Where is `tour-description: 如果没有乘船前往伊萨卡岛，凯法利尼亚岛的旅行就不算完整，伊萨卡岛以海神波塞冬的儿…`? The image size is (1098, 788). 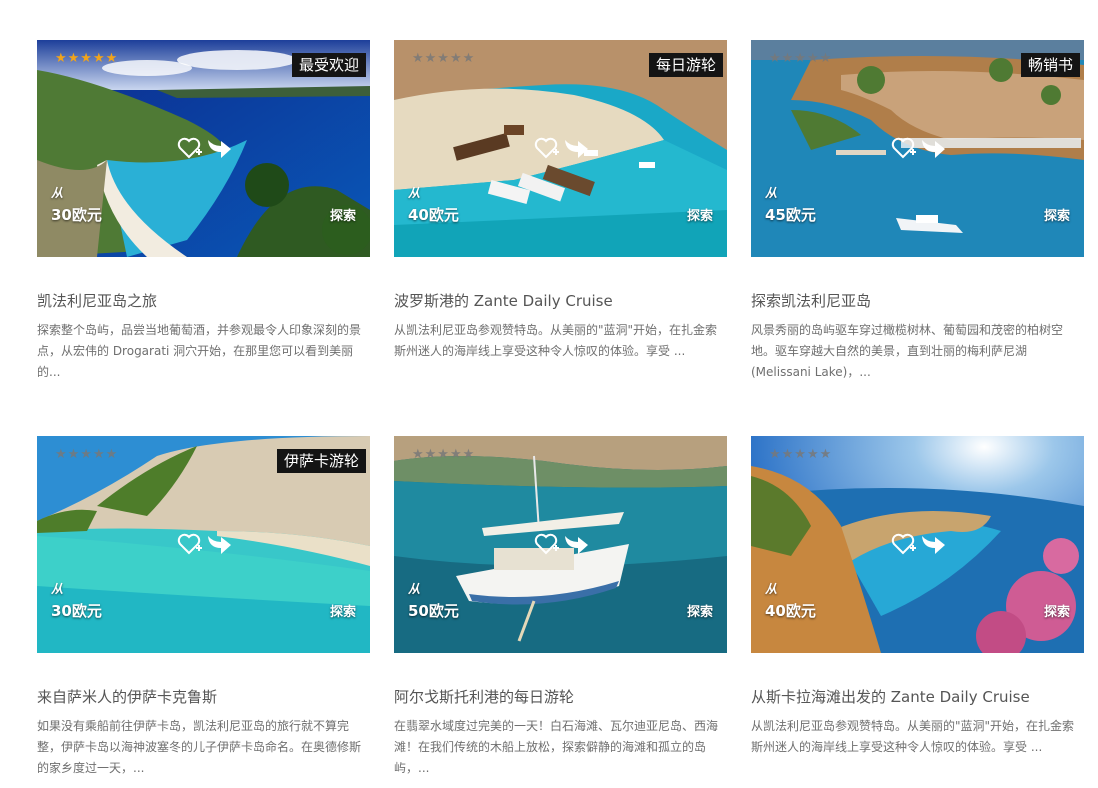 tour-description: 如果没有乘船前往伊萨卡岛，凯法利尼亚岛的旅行就不算完整，伊萨卡岛以海神波塞冬的儿… is located at coordinates (199, 747).